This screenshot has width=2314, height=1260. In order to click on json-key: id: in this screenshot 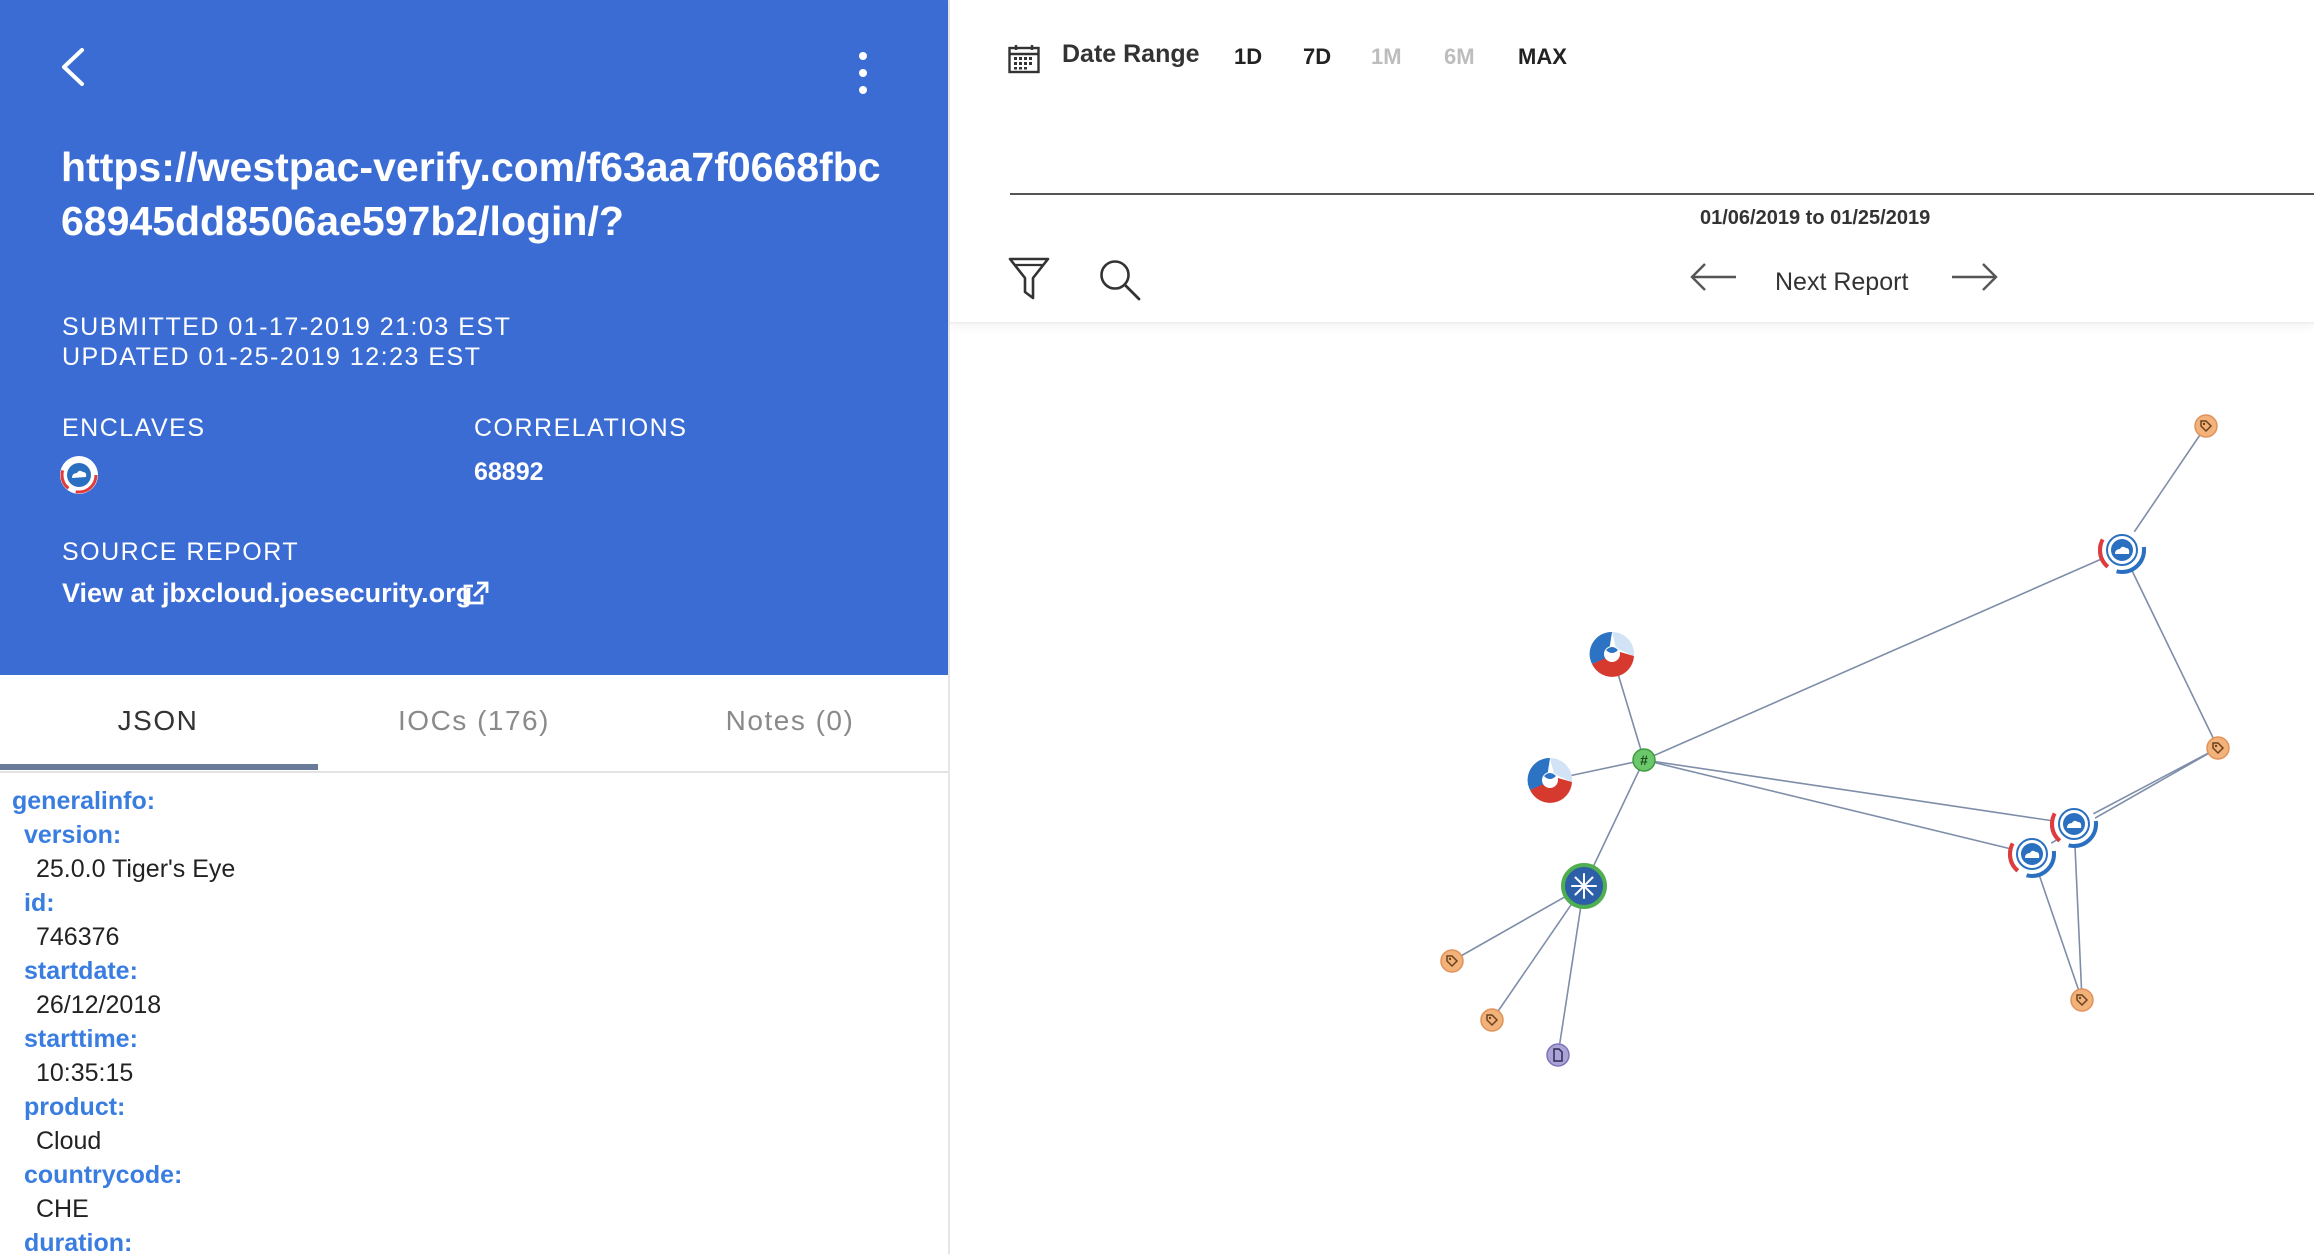, I will do `click(39, 903)`.